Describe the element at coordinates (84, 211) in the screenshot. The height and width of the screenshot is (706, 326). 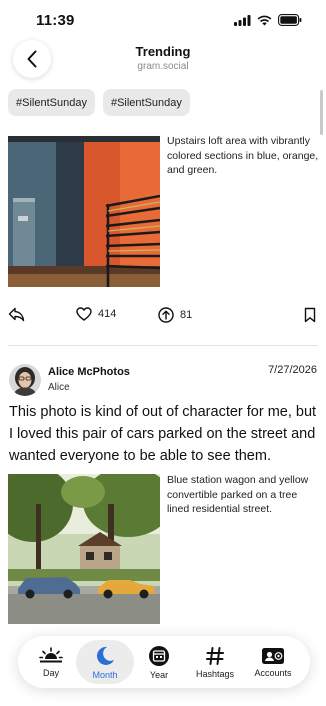
I see `post-photo-loft` at that location.